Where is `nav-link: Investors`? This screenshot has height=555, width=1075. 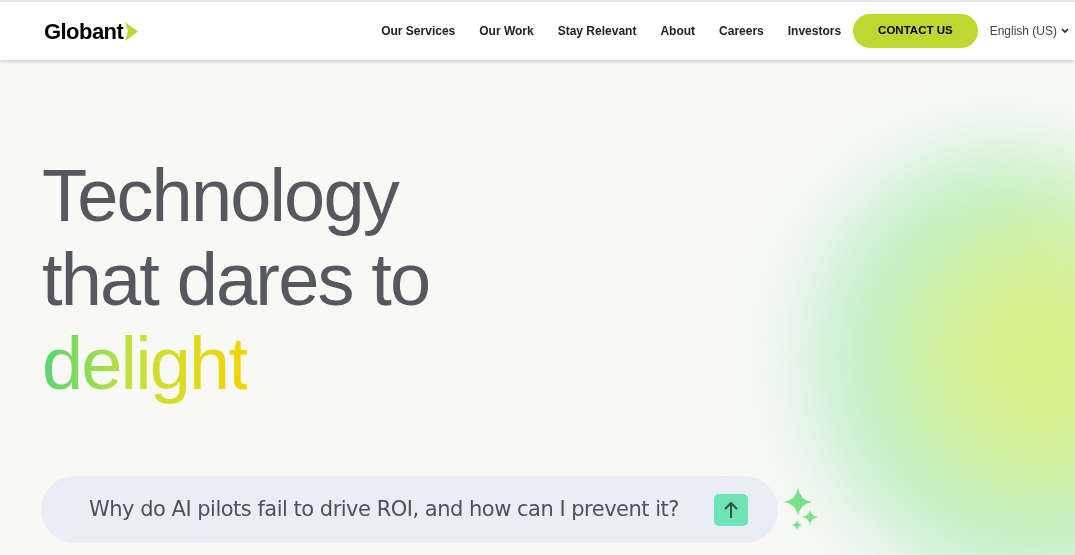
nav-link: Investors is located at coordinates (814, 31).